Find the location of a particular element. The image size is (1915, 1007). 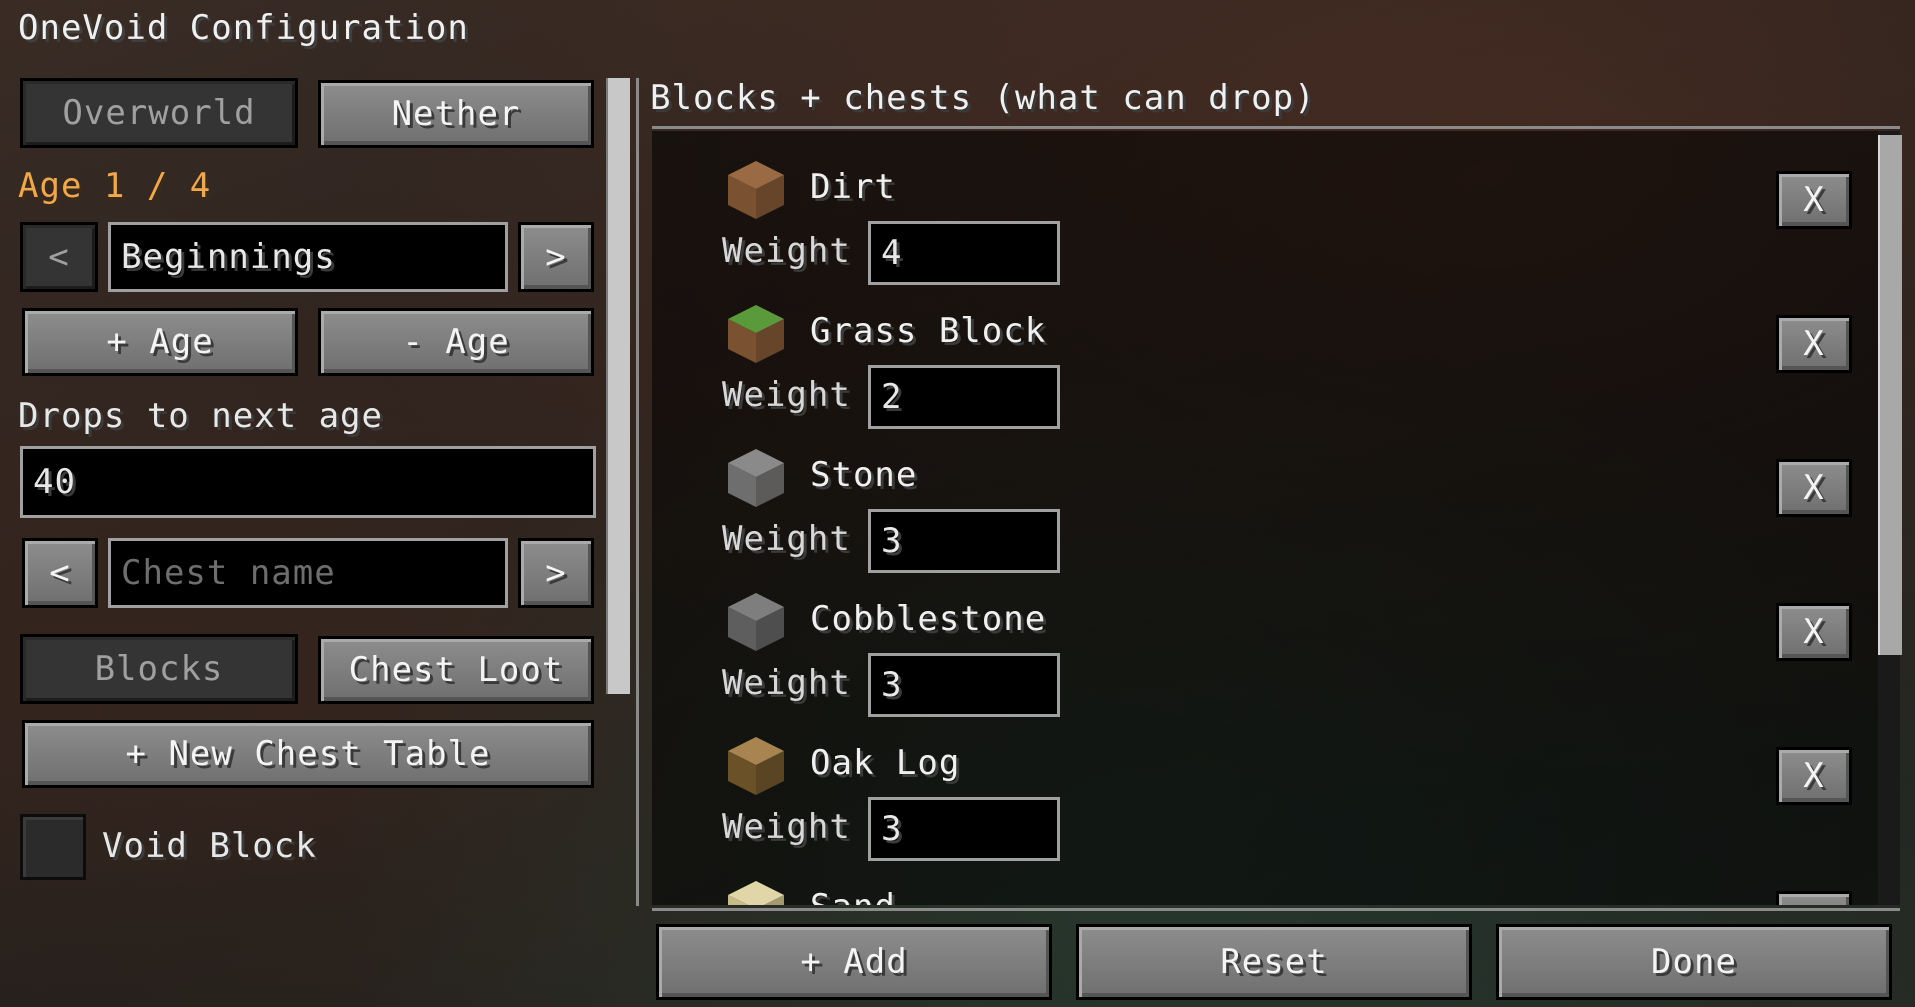

list-item-name: Sand is located at coordinates (853, 896).